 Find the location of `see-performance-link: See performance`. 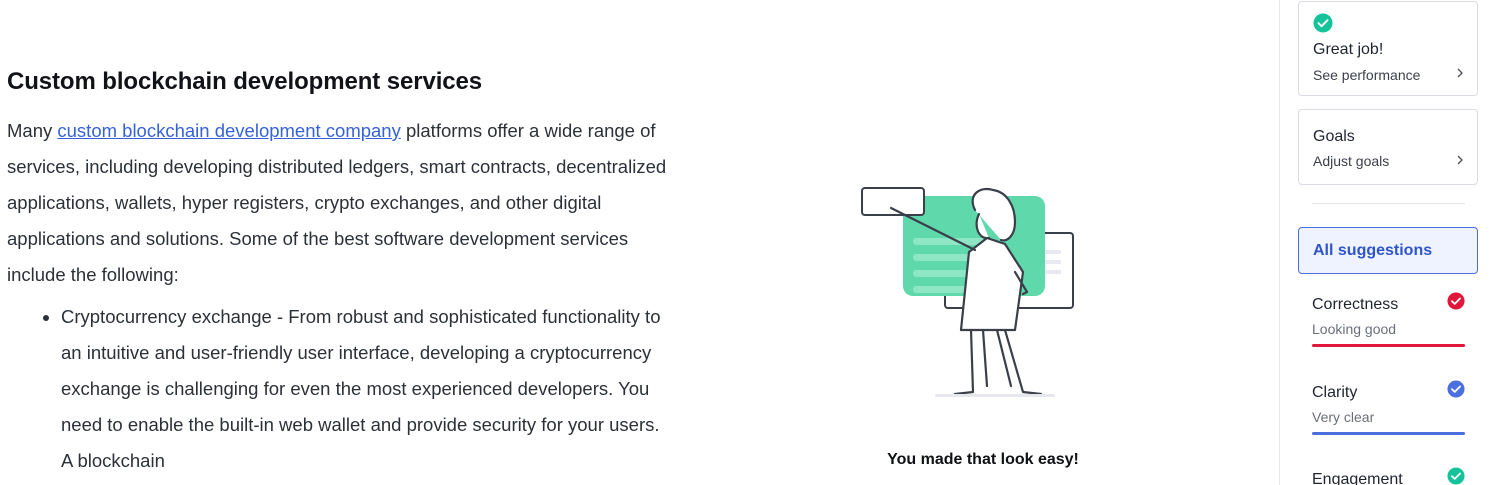

see-performance-link: See performance is located at coordinates (1366, 75).